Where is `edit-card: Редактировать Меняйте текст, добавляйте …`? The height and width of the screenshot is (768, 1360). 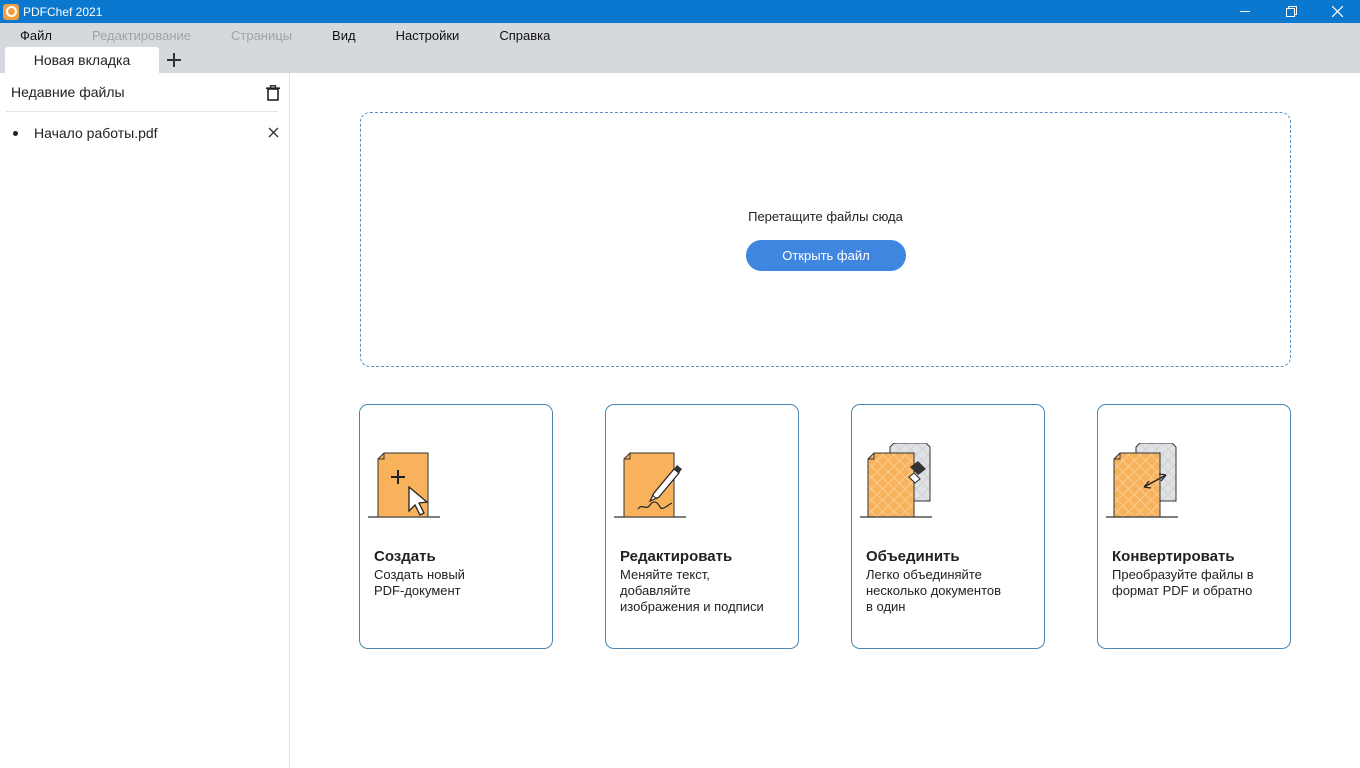
edit-card: Редактировать Меняйте текст, добавляйте … is located at coordinates (702, 526).